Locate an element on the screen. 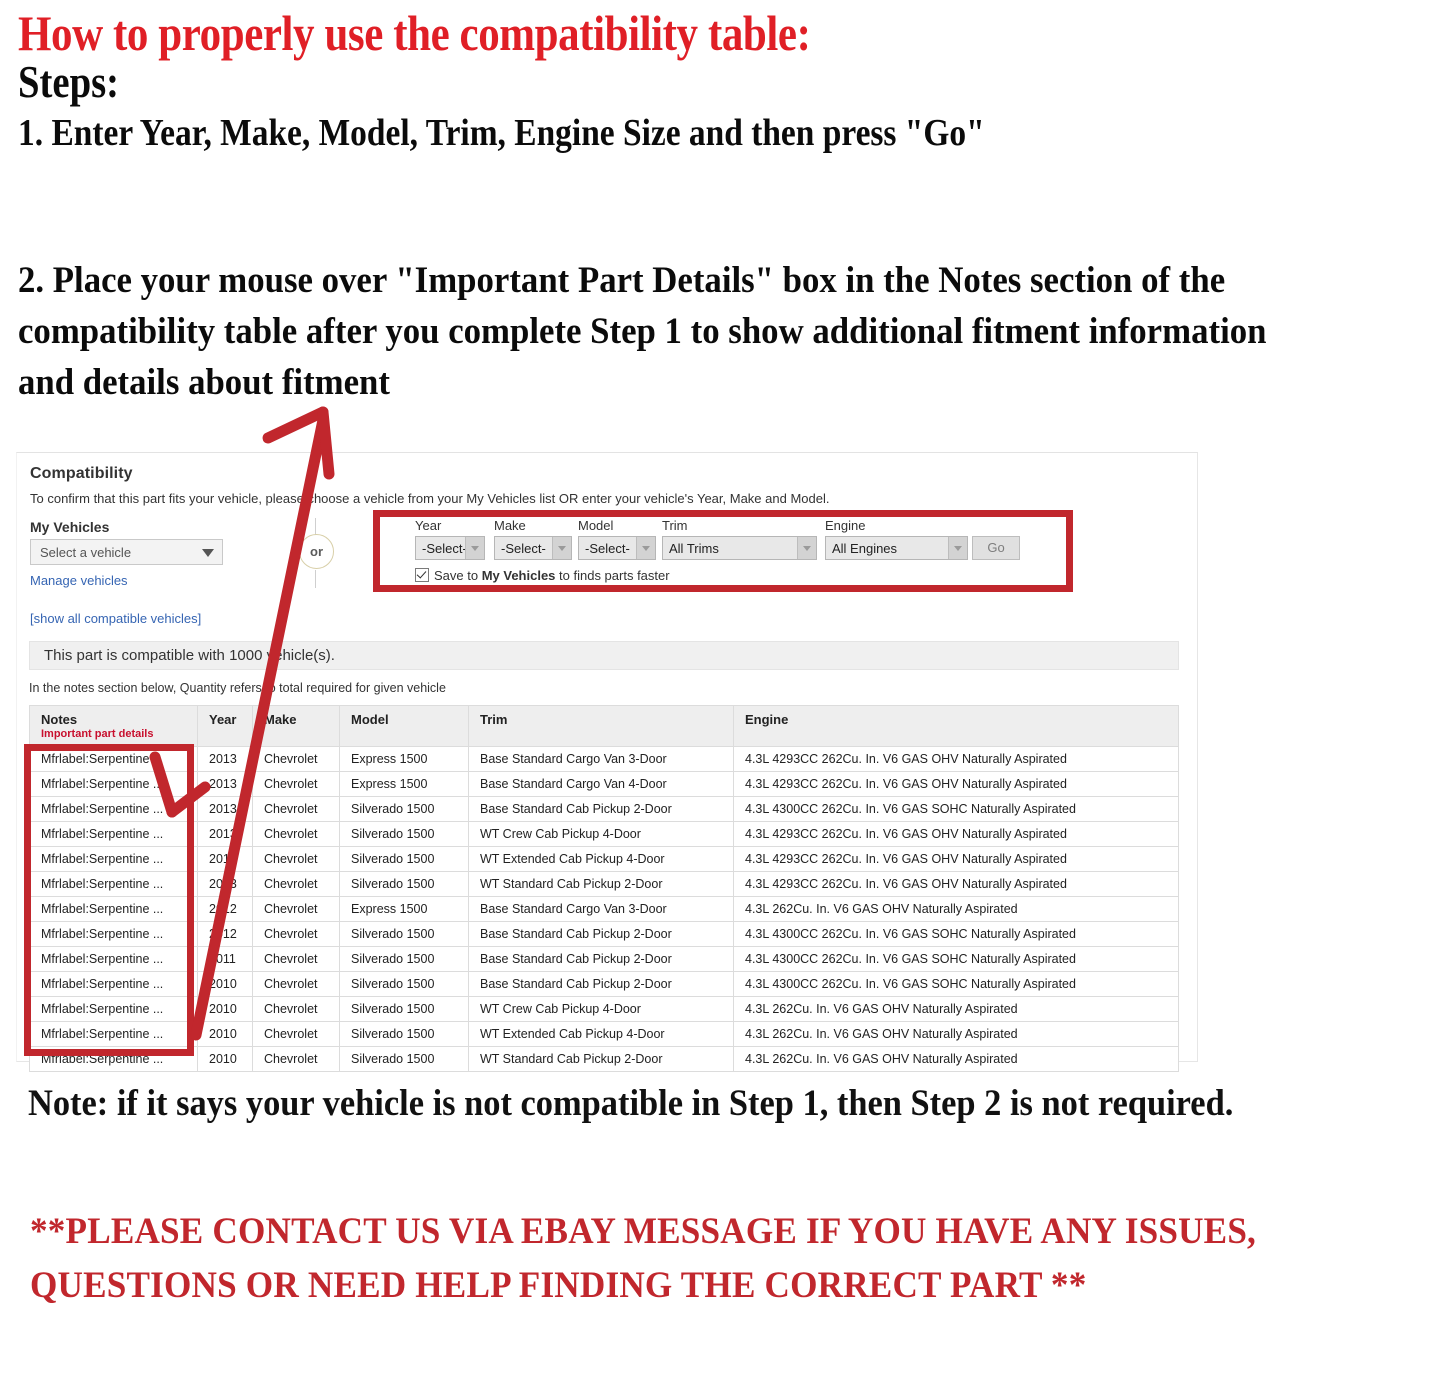  header-important-part-details: Important part details is located at coordinates (97, 734).